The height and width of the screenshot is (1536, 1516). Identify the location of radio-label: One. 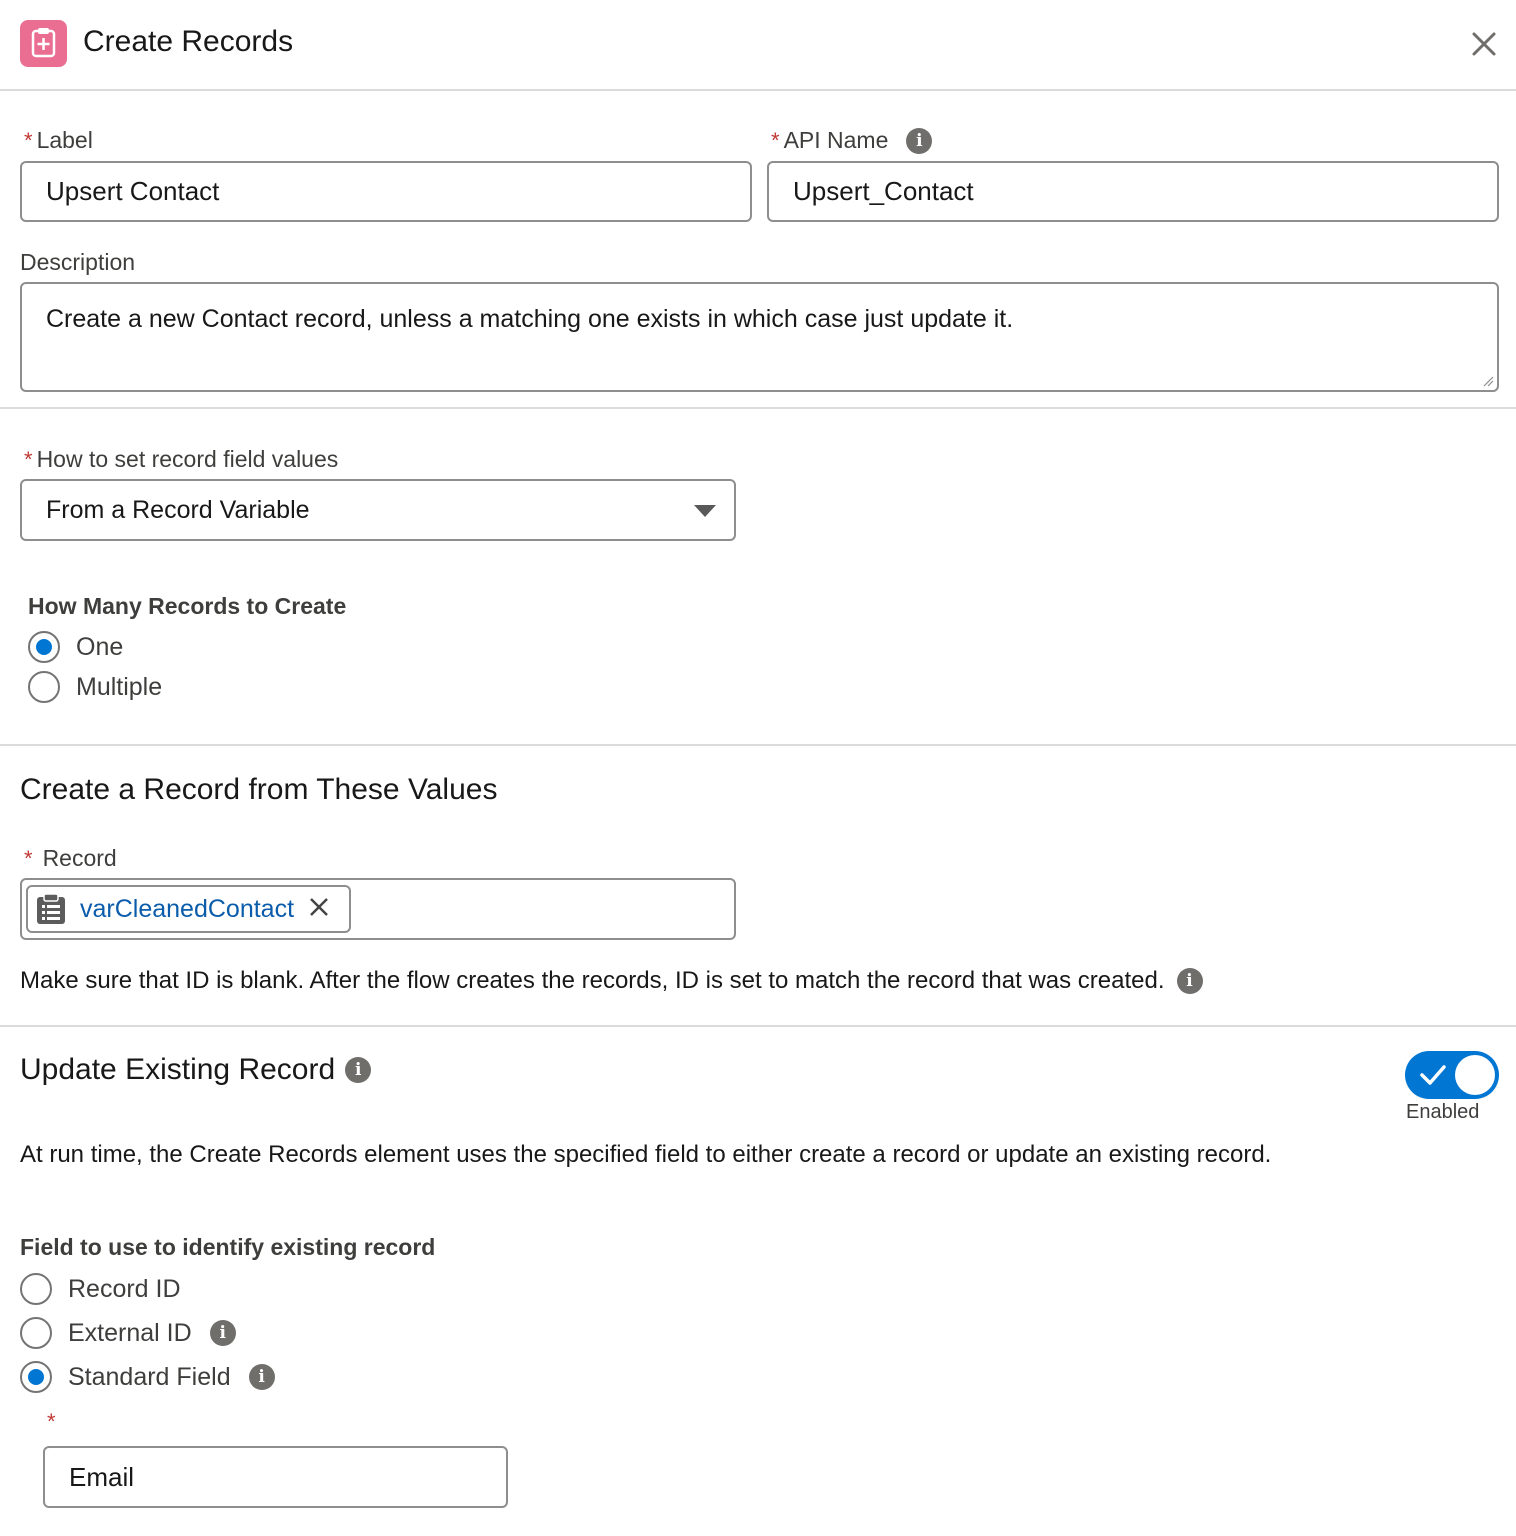
(100, 646).